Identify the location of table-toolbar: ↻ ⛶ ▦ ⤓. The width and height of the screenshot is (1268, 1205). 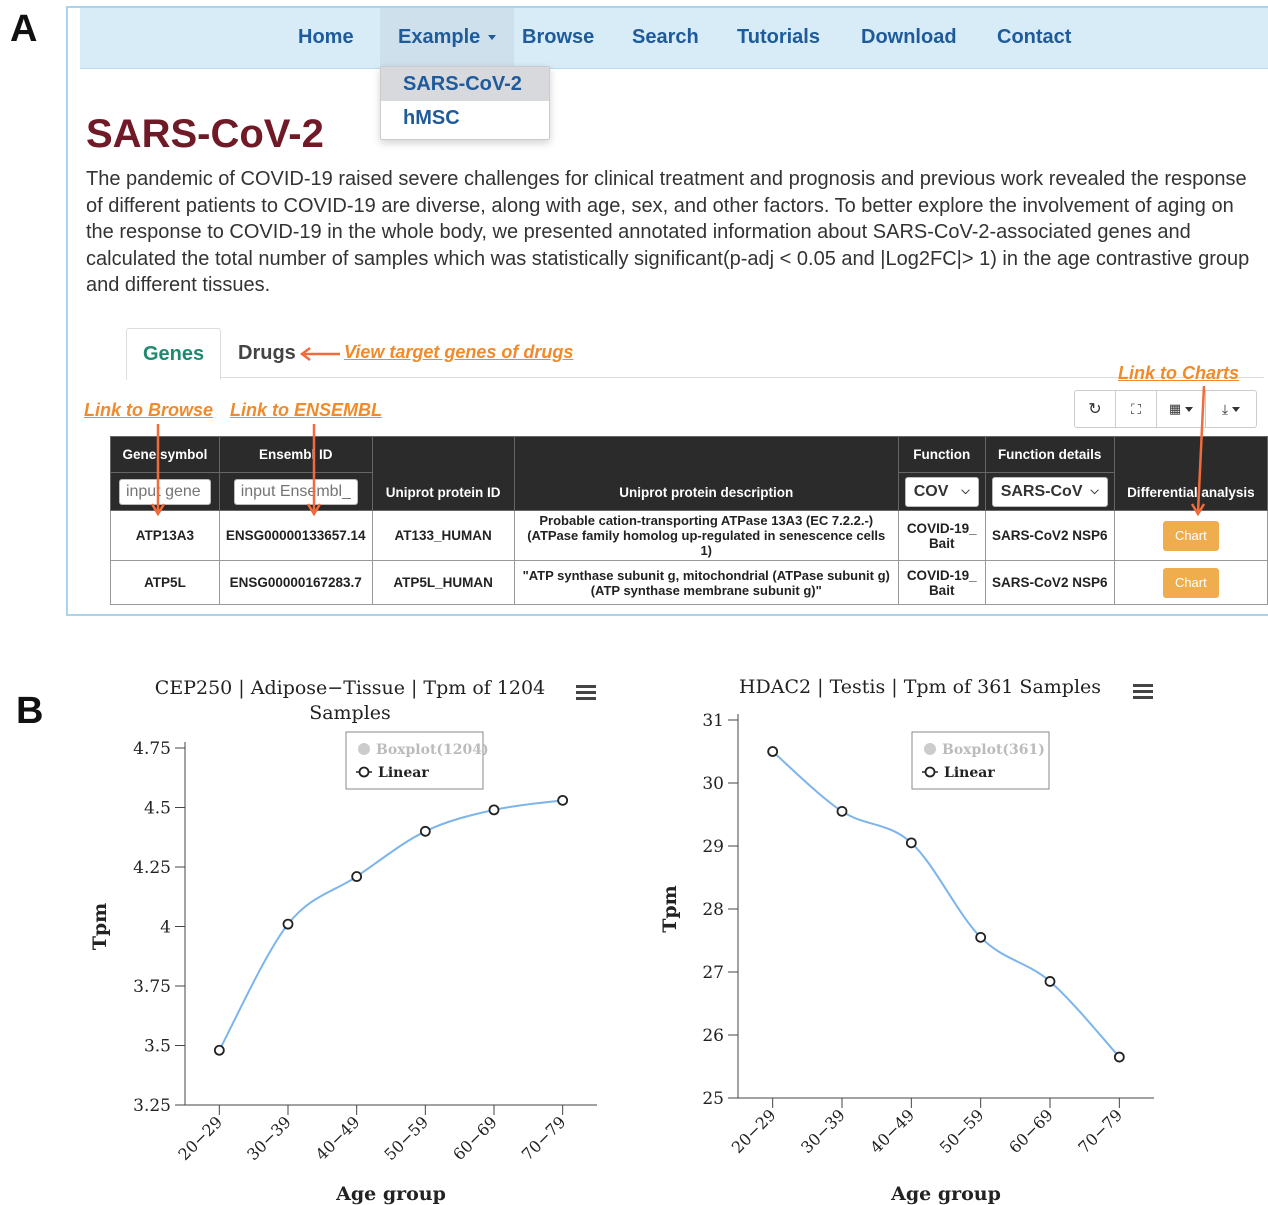
(1165, 409).